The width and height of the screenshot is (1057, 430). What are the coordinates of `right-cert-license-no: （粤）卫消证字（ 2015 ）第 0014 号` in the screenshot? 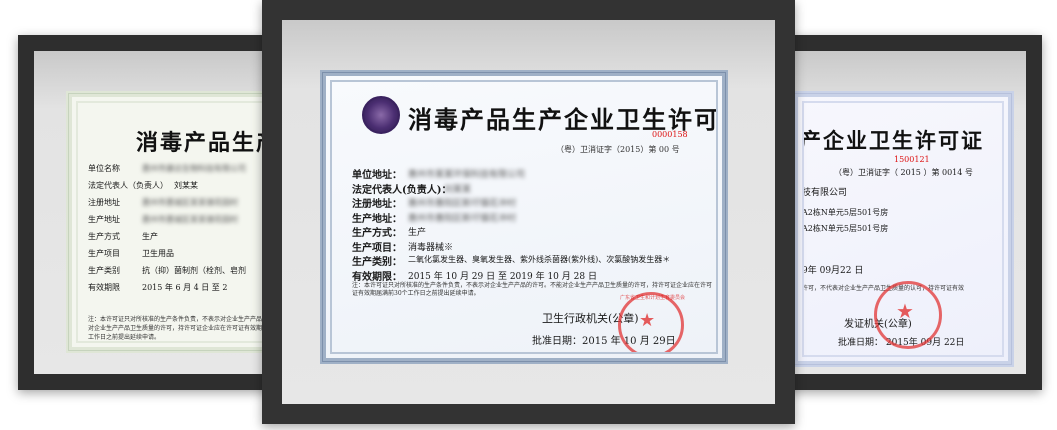 It's located at (903, 172).